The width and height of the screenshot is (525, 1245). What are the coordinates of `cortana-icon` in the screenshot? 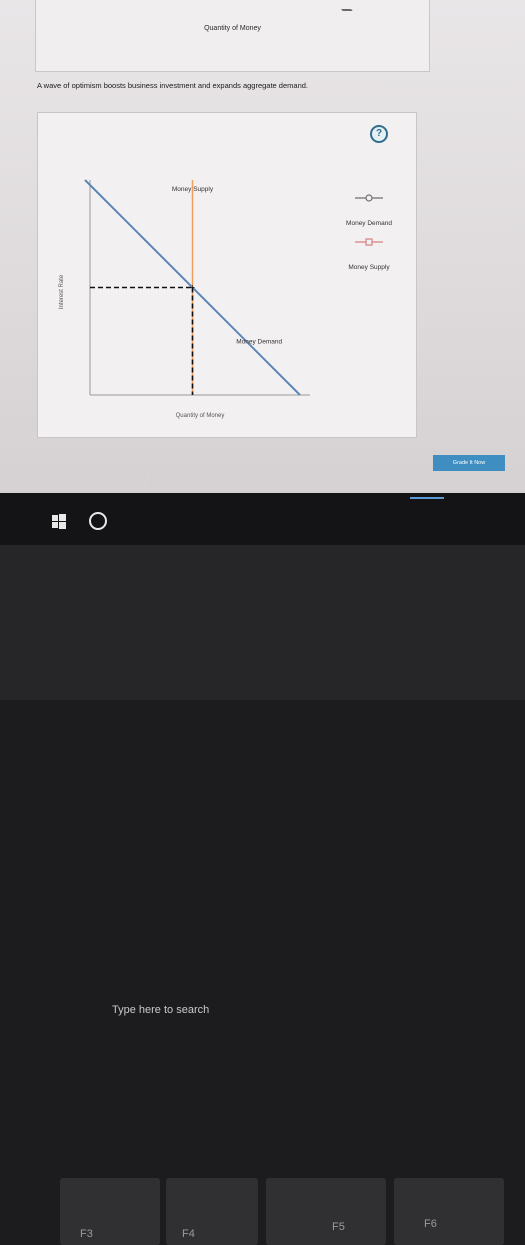 It's located at (98, 521).